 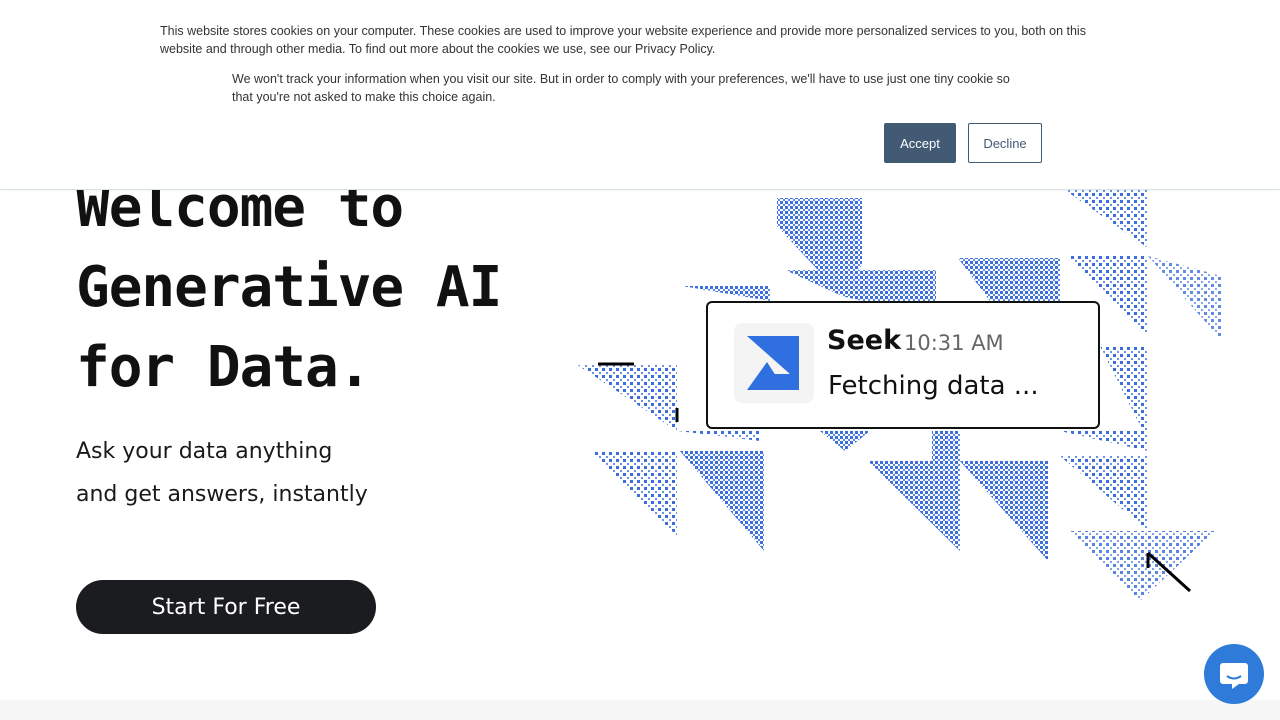 What do you see at coordinates (954, 343) in the screenshot?
I see `message-time: 10:31 AM` at bounding box center [954, 343].